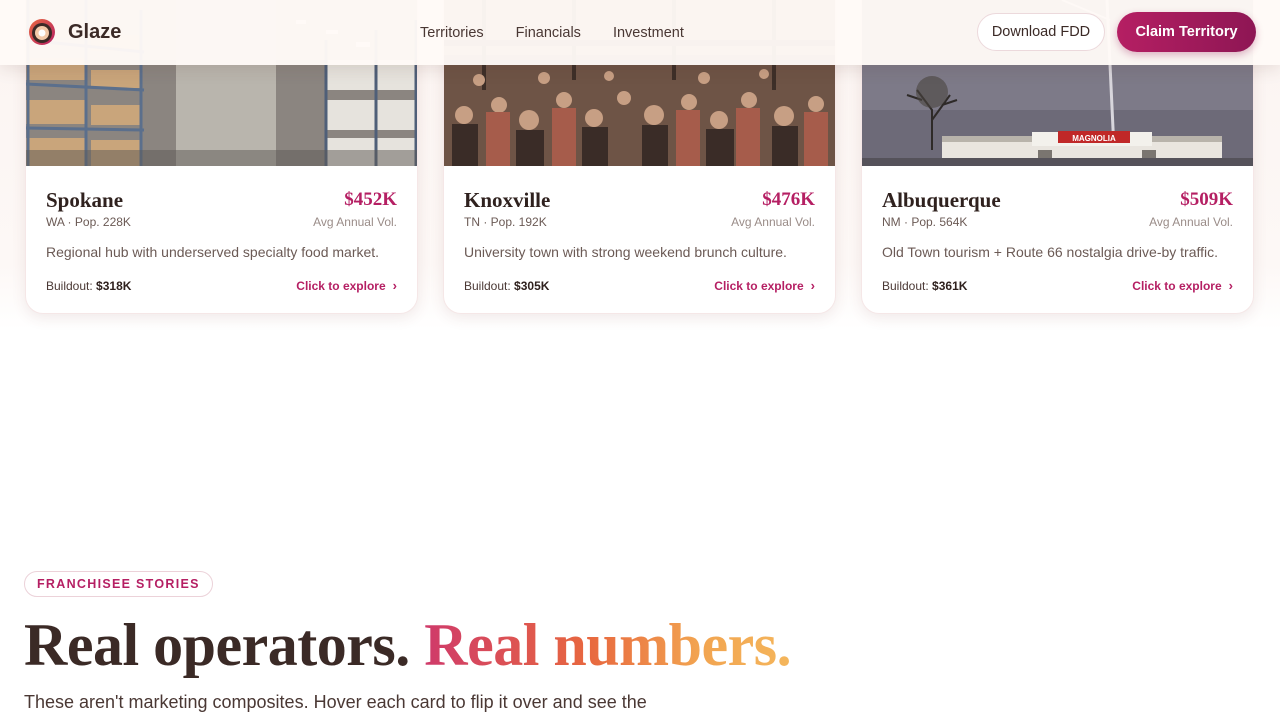 This screenshot has height=720, width=1280. Describe the element at coordinates (1041, 32) in the screenshot. I see `download-fdd-button: Download FDD` at that location.